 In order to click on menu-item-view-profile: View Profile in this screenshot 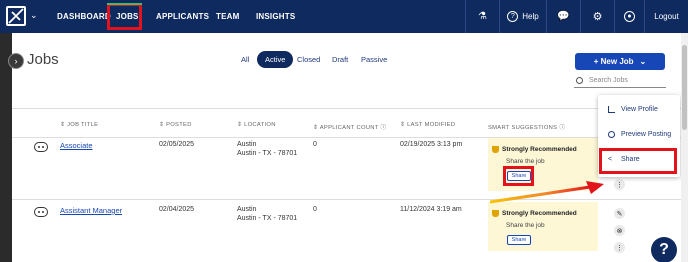, I will do `click(633, 109)`.